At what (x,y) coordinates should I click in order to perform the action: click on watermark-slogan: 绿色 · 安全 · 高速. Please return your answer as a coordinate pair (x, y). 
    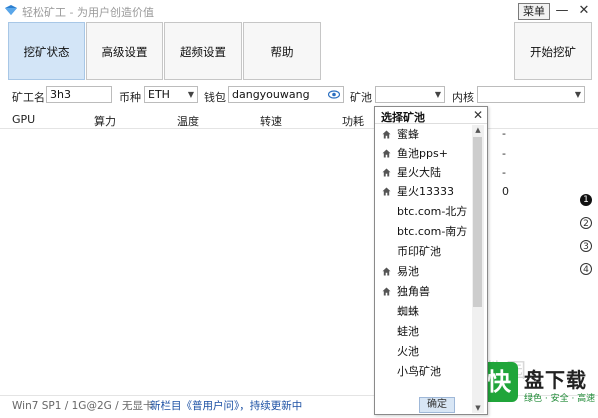
    Looking at the image, I should click on (560, 399).